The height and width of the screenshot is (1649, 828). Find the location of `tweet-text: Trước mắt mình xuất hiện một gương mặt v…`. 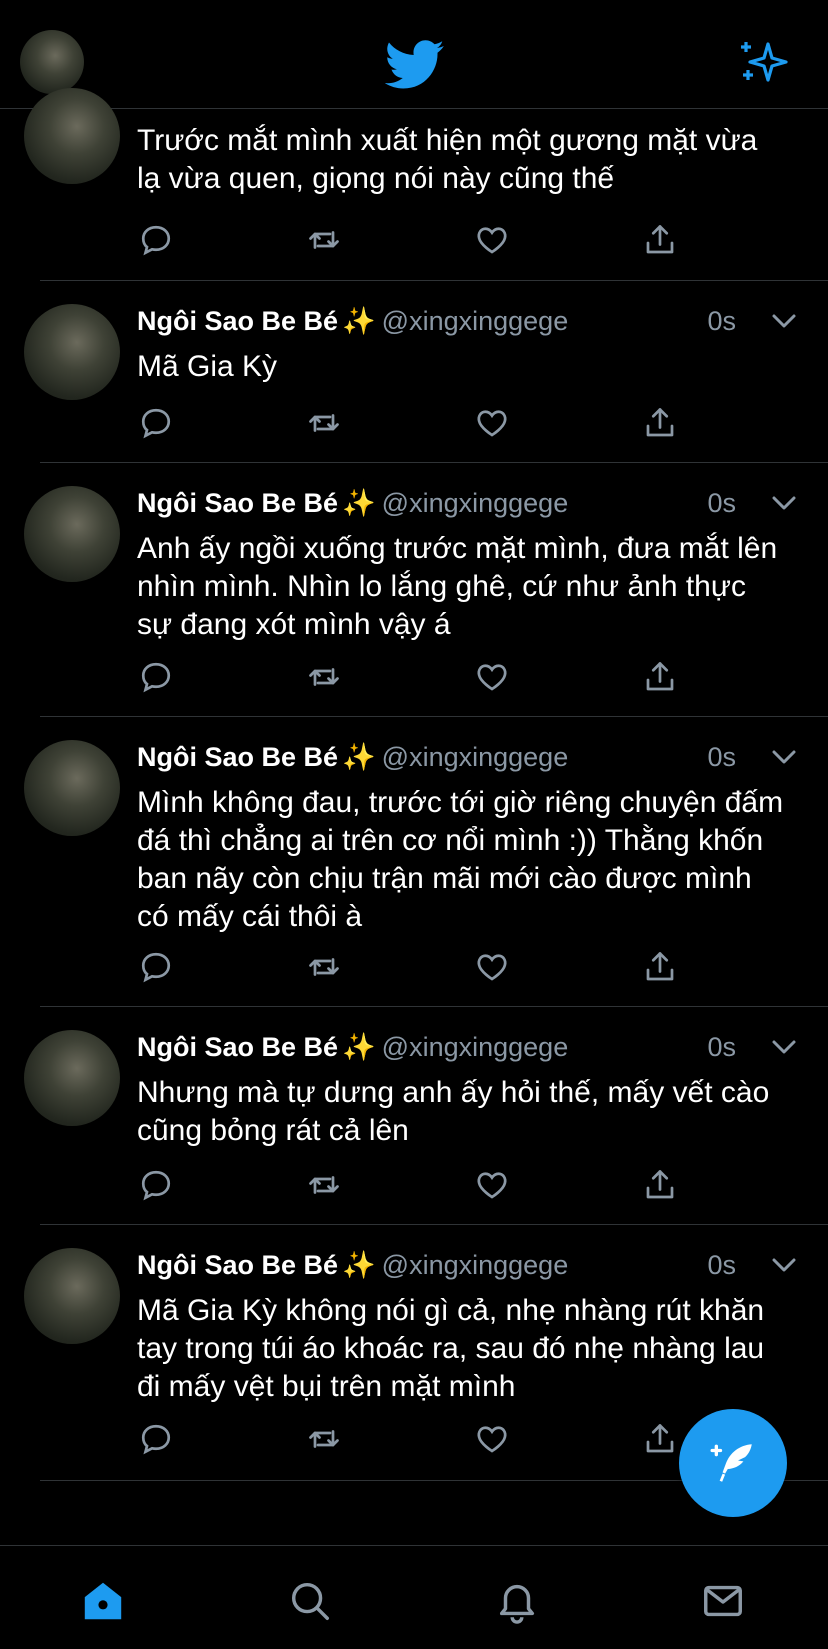

tweet-text: Trước mắt mình xuất hiện một gương mặt v… is located at coordinates (447, 159).